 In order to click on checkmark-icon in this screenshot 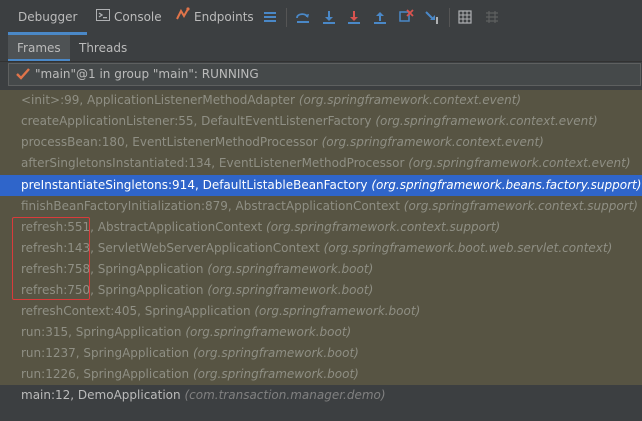, I will do `click(23, 75)`.